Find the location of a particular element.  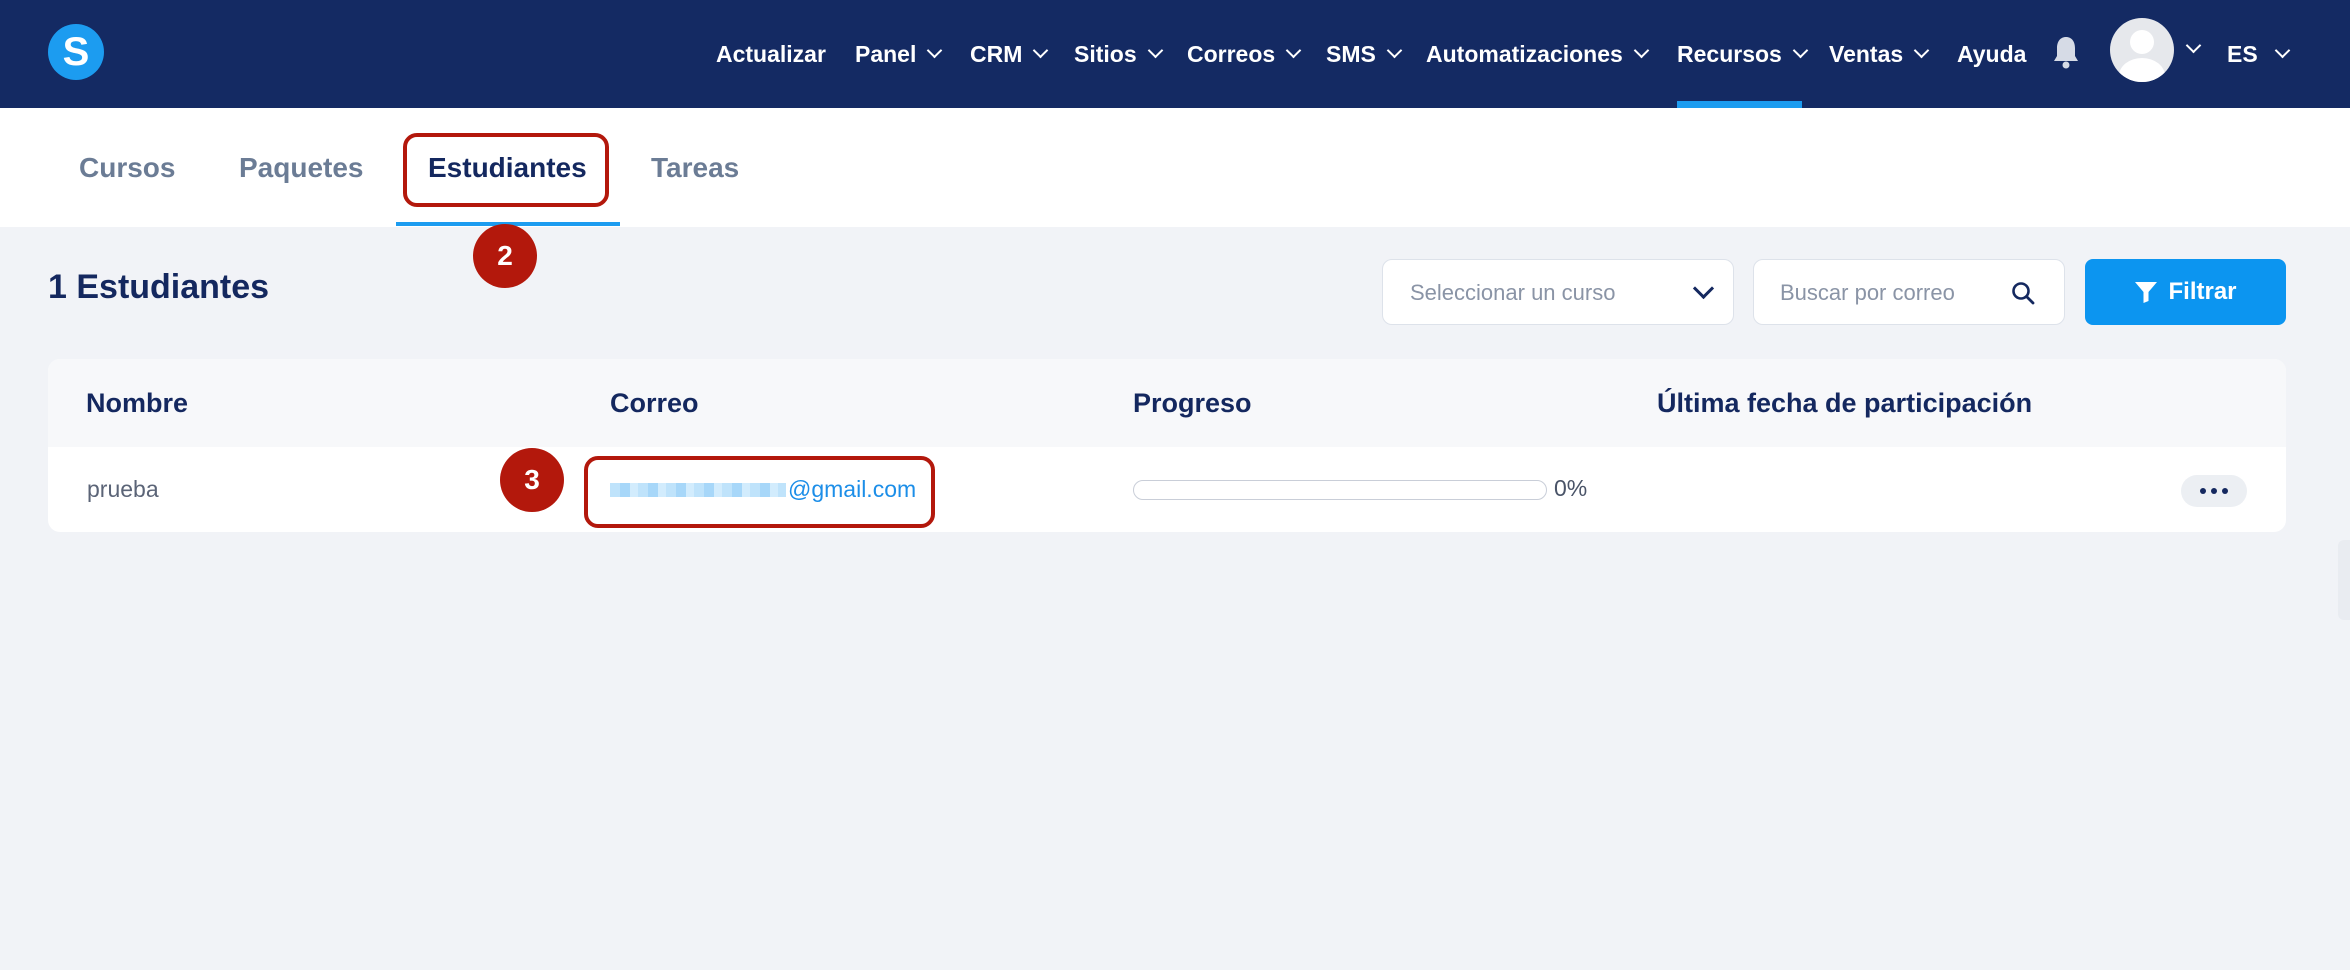

annotation-highlight-email is located at coordinates (759, 492).